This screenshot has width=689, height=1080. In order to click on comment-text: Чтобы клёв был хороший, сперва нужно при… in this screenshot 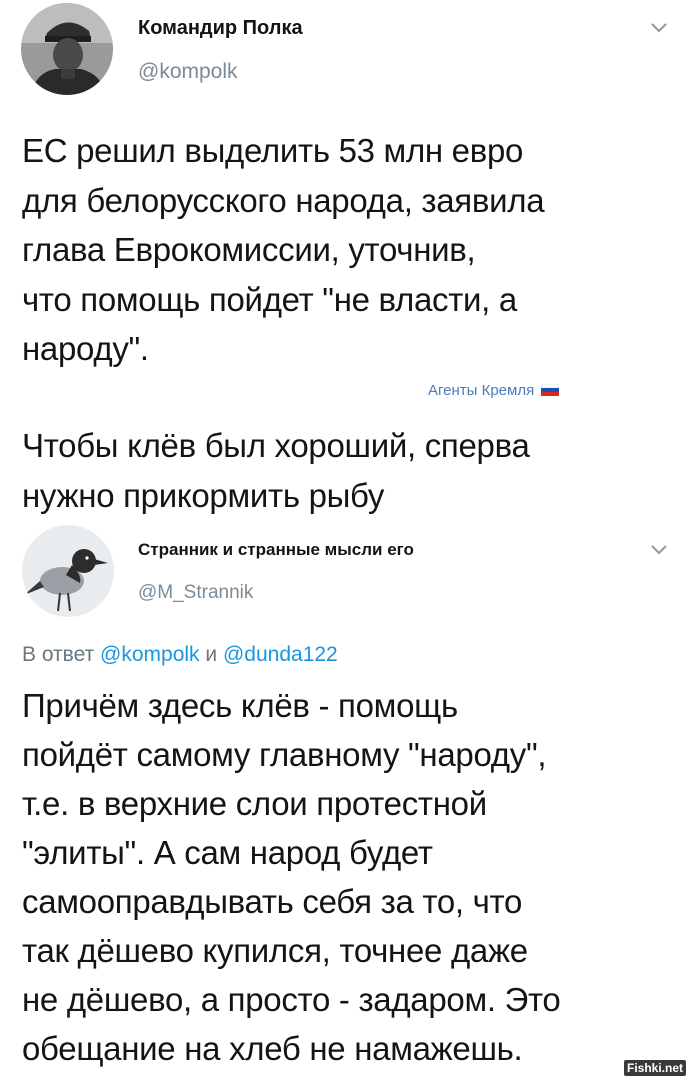, I will do `click(276, 470)`.